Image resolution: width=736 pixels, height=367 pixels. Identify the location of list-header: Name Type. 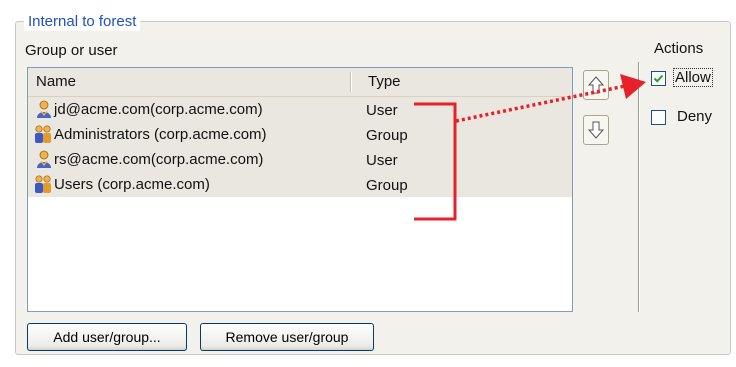
(300, 82).